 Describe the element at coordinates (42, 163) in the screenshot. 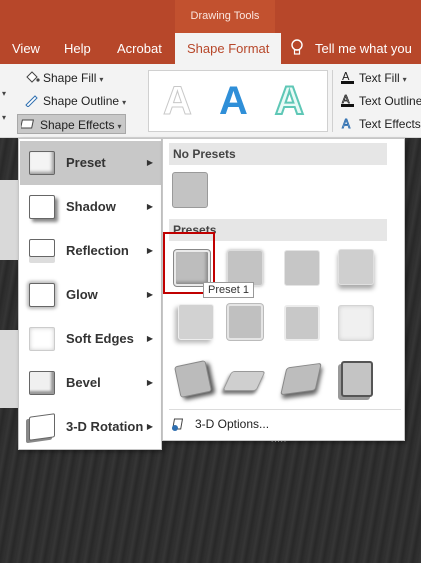

I see `preset-thumb-icon` at that location.